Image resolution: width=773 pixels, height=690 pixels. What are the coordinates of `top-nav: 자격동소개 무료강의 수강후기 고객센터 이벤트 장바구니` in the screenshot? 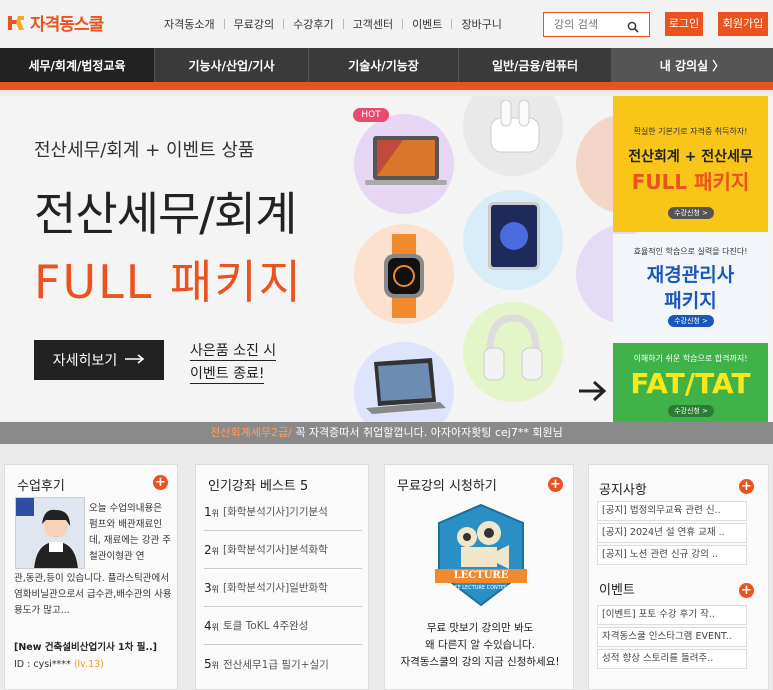 It's located at (333, 24).